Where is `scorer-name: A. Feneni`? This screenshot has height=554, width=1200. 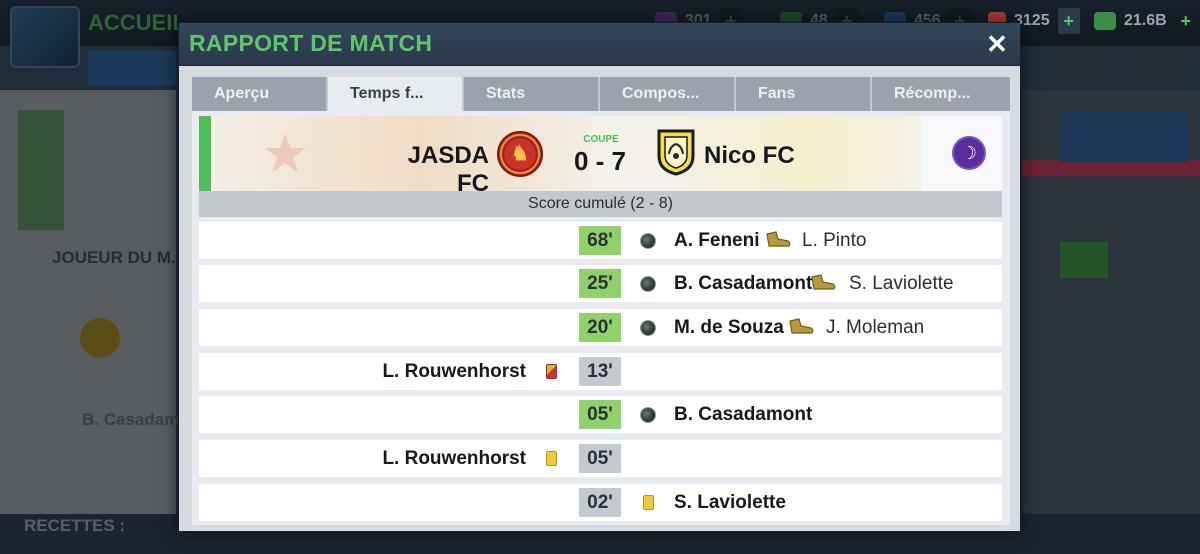
scorer-name: A. Feneni is located at coordinates (717, 241).